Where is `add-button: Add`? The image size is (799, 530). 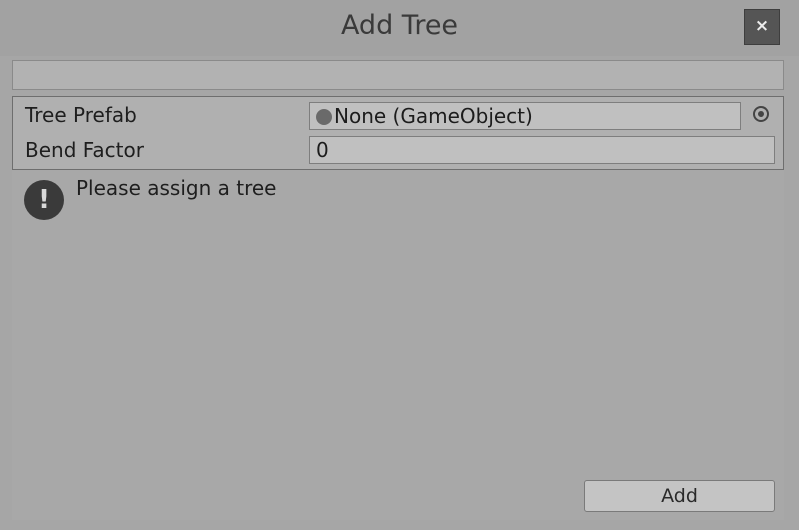
add-button: Add is located at coordinates (679, 496).